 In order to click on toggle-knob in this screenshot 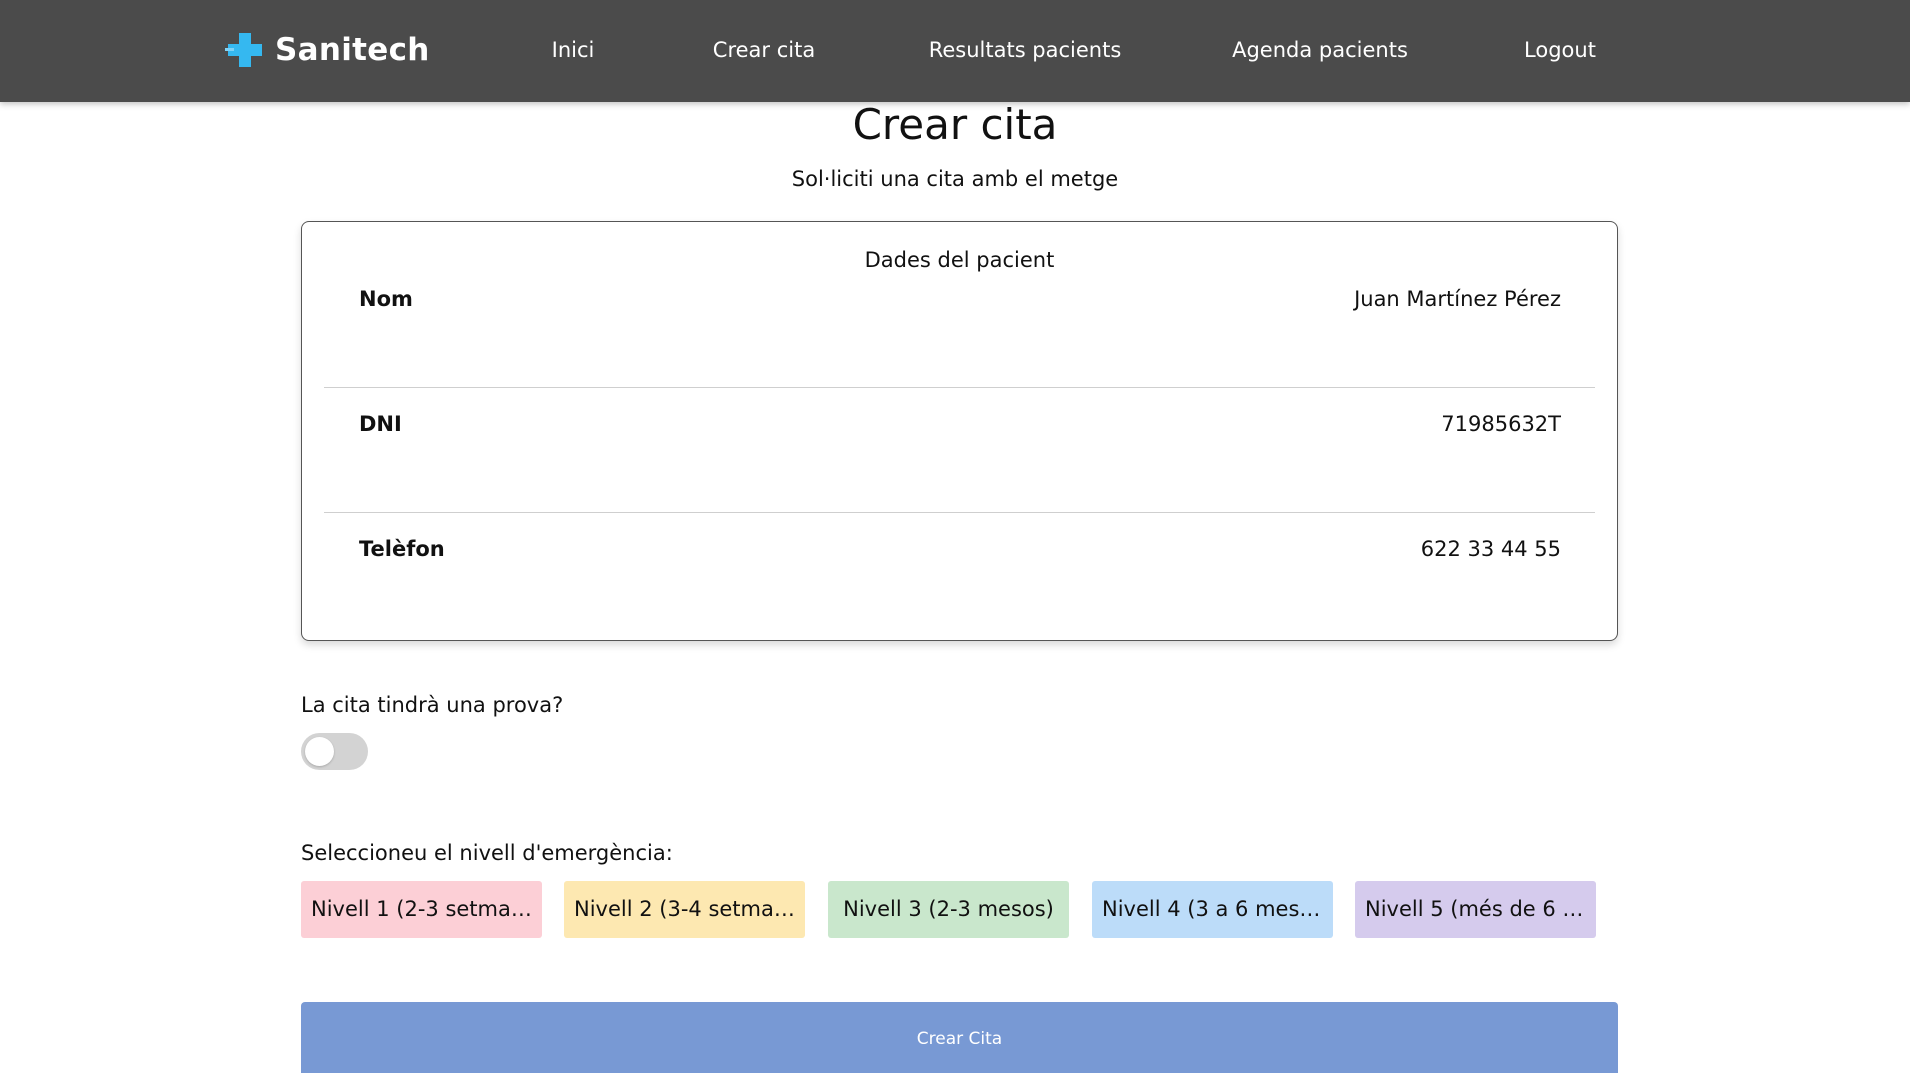, I will do `click(319, 751)`.